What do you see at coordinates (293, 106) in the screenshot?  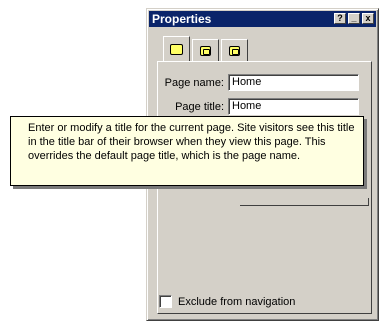 I see `page-title-input: Home` at bounding box center [293, 106].